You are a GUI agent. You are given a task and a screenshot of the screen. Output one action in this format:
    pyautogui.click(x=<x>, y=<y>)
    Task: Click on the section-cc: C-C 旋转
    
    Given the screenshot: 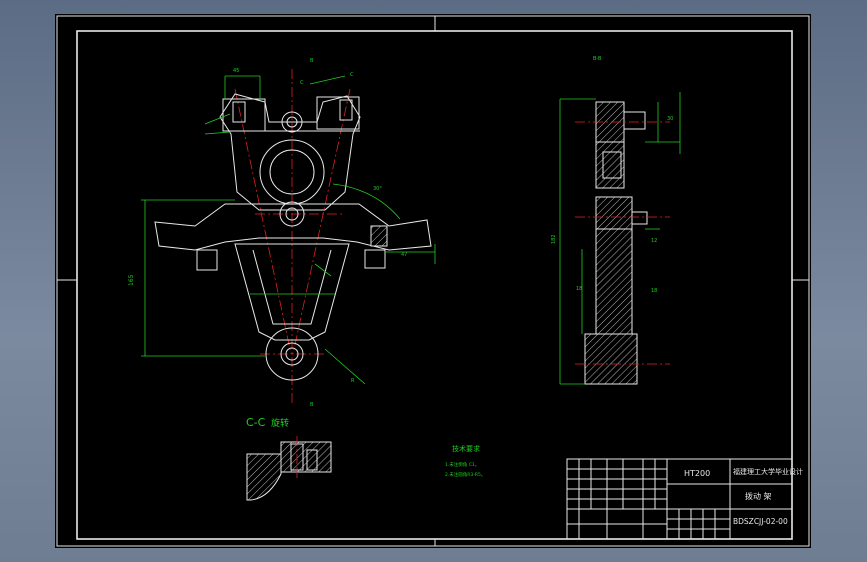 What is the action you would take?
    pyautogui.click(x=289, y=458)
    